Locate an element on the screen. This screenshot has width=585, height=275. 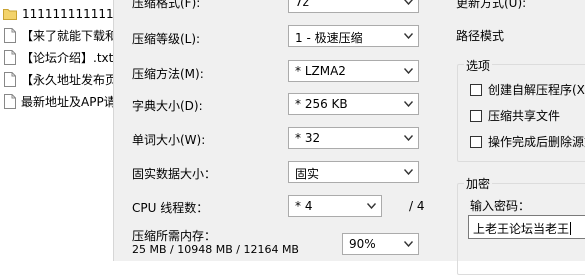
sfx-checkbox: 创建自解压程序(X) is located at coordinates (527, 89).